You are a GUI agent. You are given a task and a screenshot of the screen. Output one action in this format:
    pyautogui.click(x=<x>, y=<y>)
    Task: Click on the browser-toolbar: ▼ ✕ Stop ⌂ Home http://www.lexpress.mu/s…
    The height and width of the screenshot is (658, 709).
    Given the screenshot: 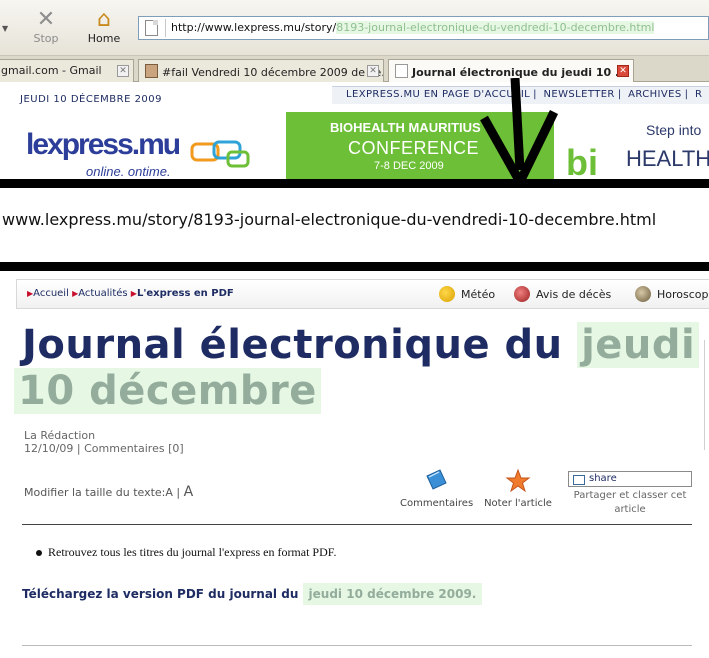 What is the action you would take?
    pyautogui.click(x=354, y=28)
    